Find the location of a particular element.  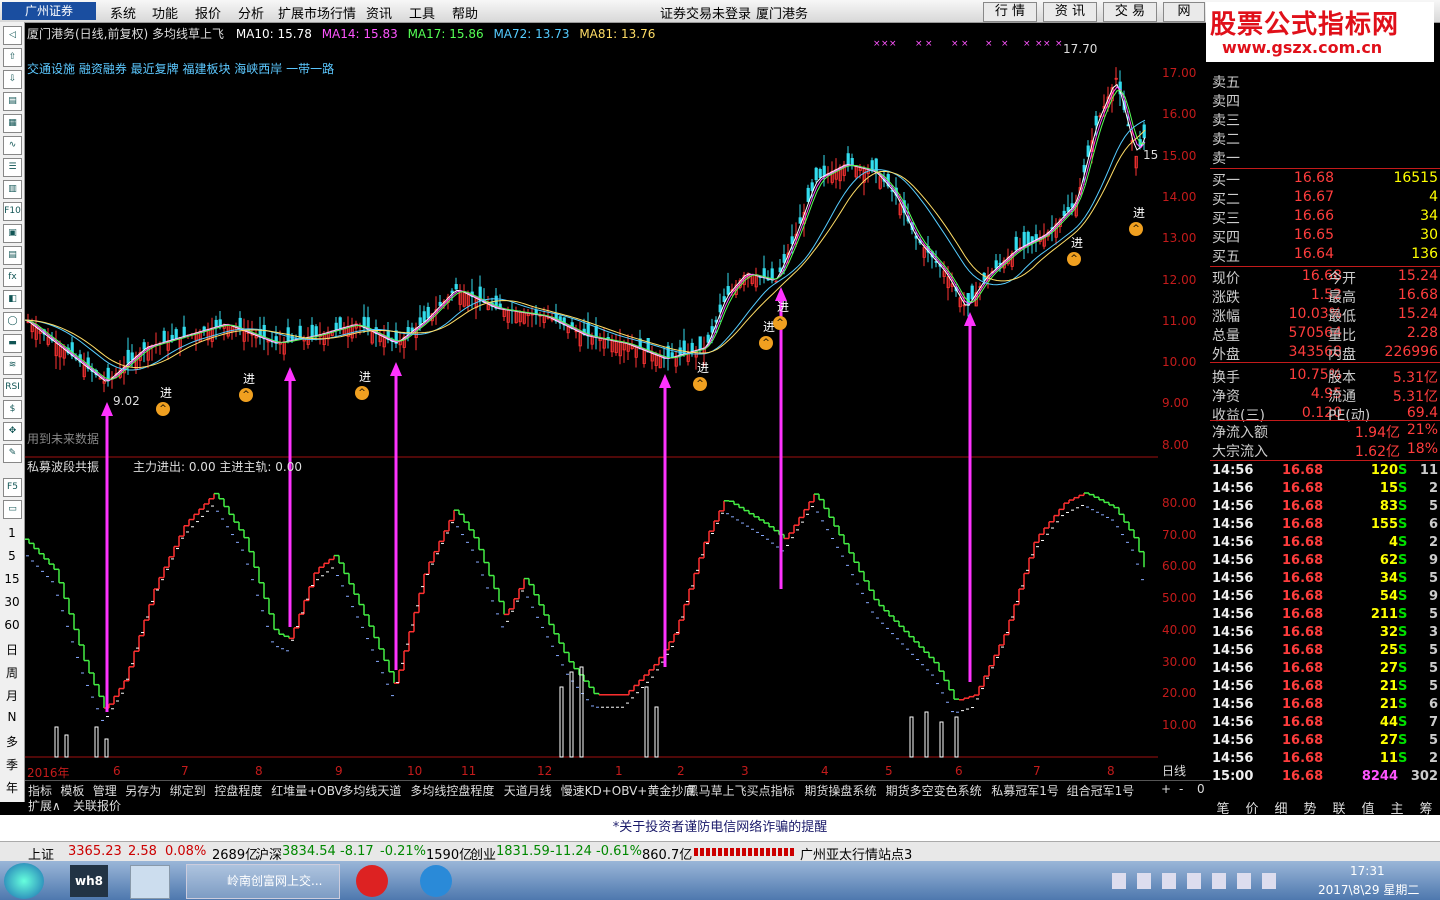

tab-info: 资 讯 is located at coordinates (1070, 12).